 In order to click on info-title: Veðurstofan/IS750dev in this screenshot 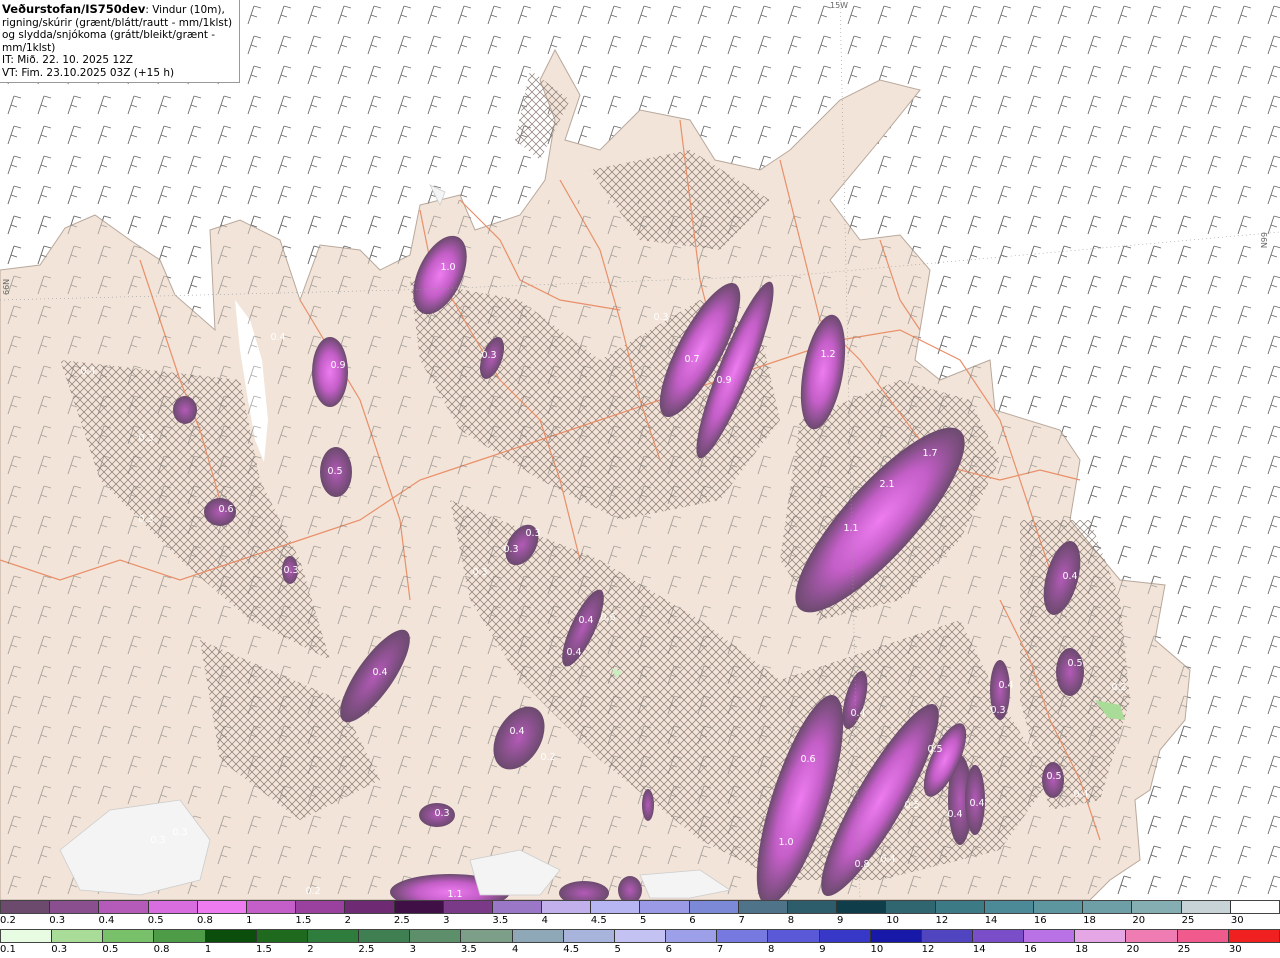, I will do `click(74, 9)`.